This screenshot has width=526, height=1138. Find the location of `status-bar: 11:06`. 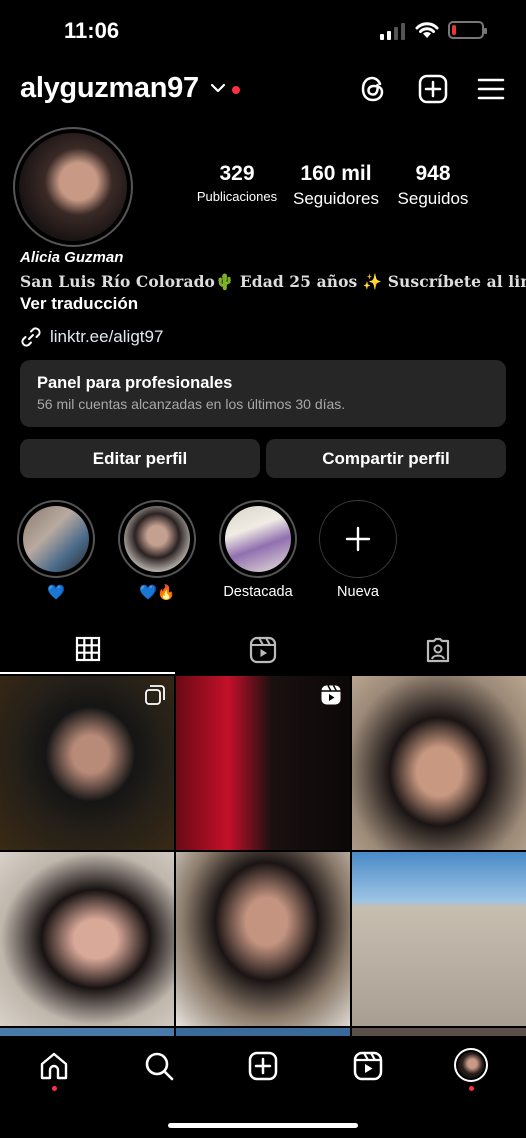

status-bar: 11:06 is located at coordinates (263, 30).